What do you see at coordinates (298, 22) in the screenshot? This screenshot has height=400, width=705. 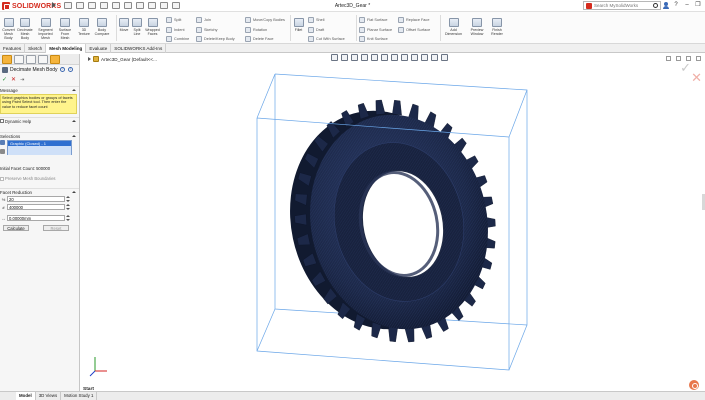 I see `fillet-icon` at bounding box center [298, 22].